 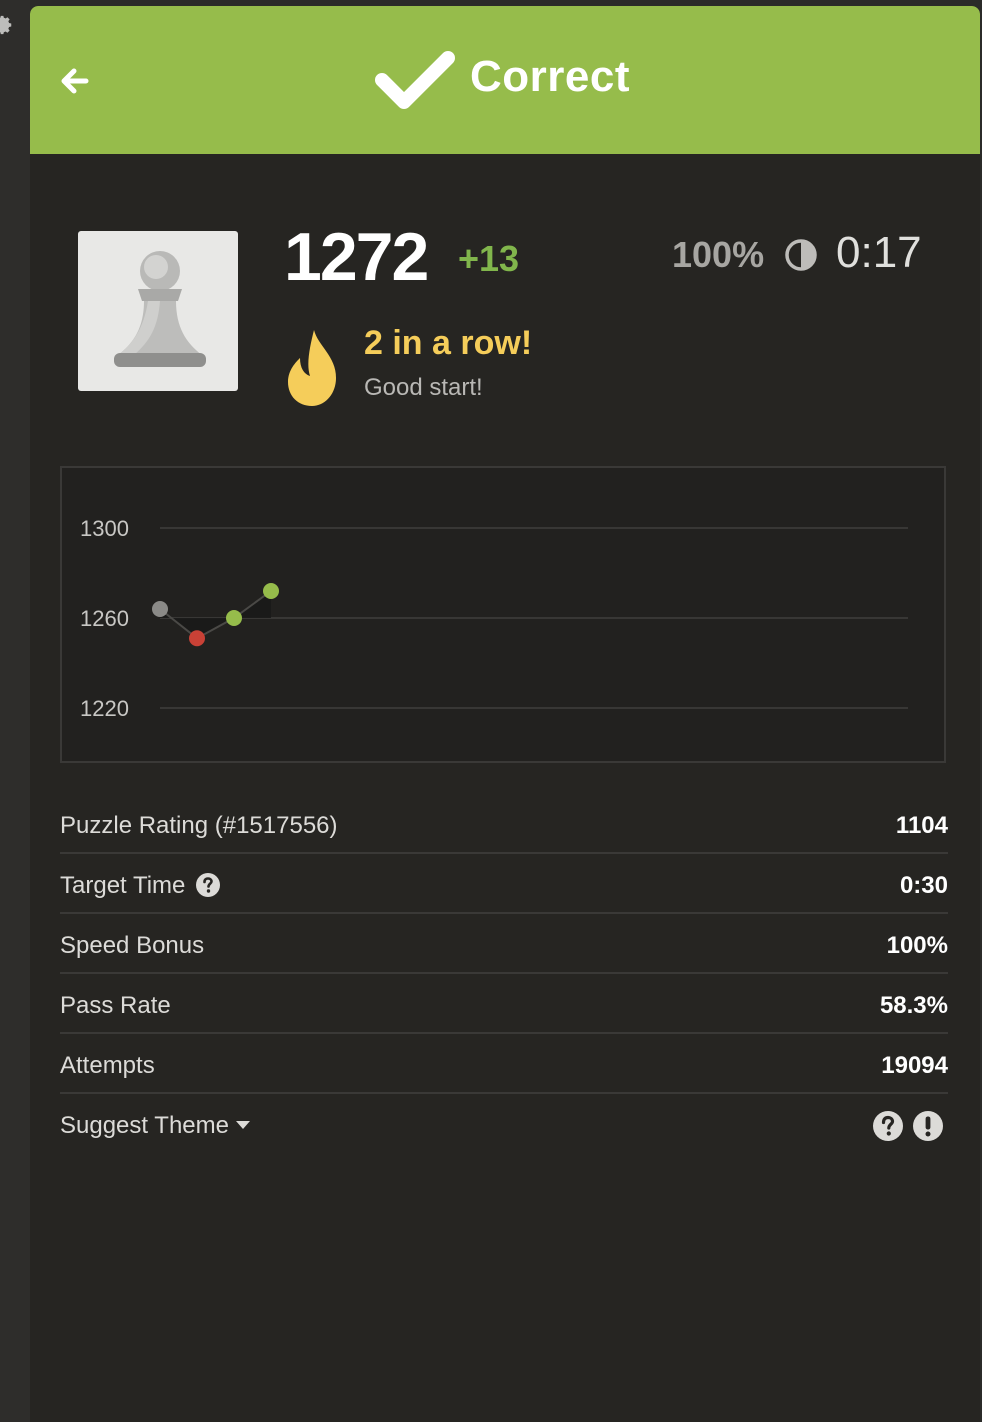 What do you see at coordinates (494, 618) in the screenshot?
I see `rating-chart-svg: 1300 1260 1220` at bounding box center [494, 618].